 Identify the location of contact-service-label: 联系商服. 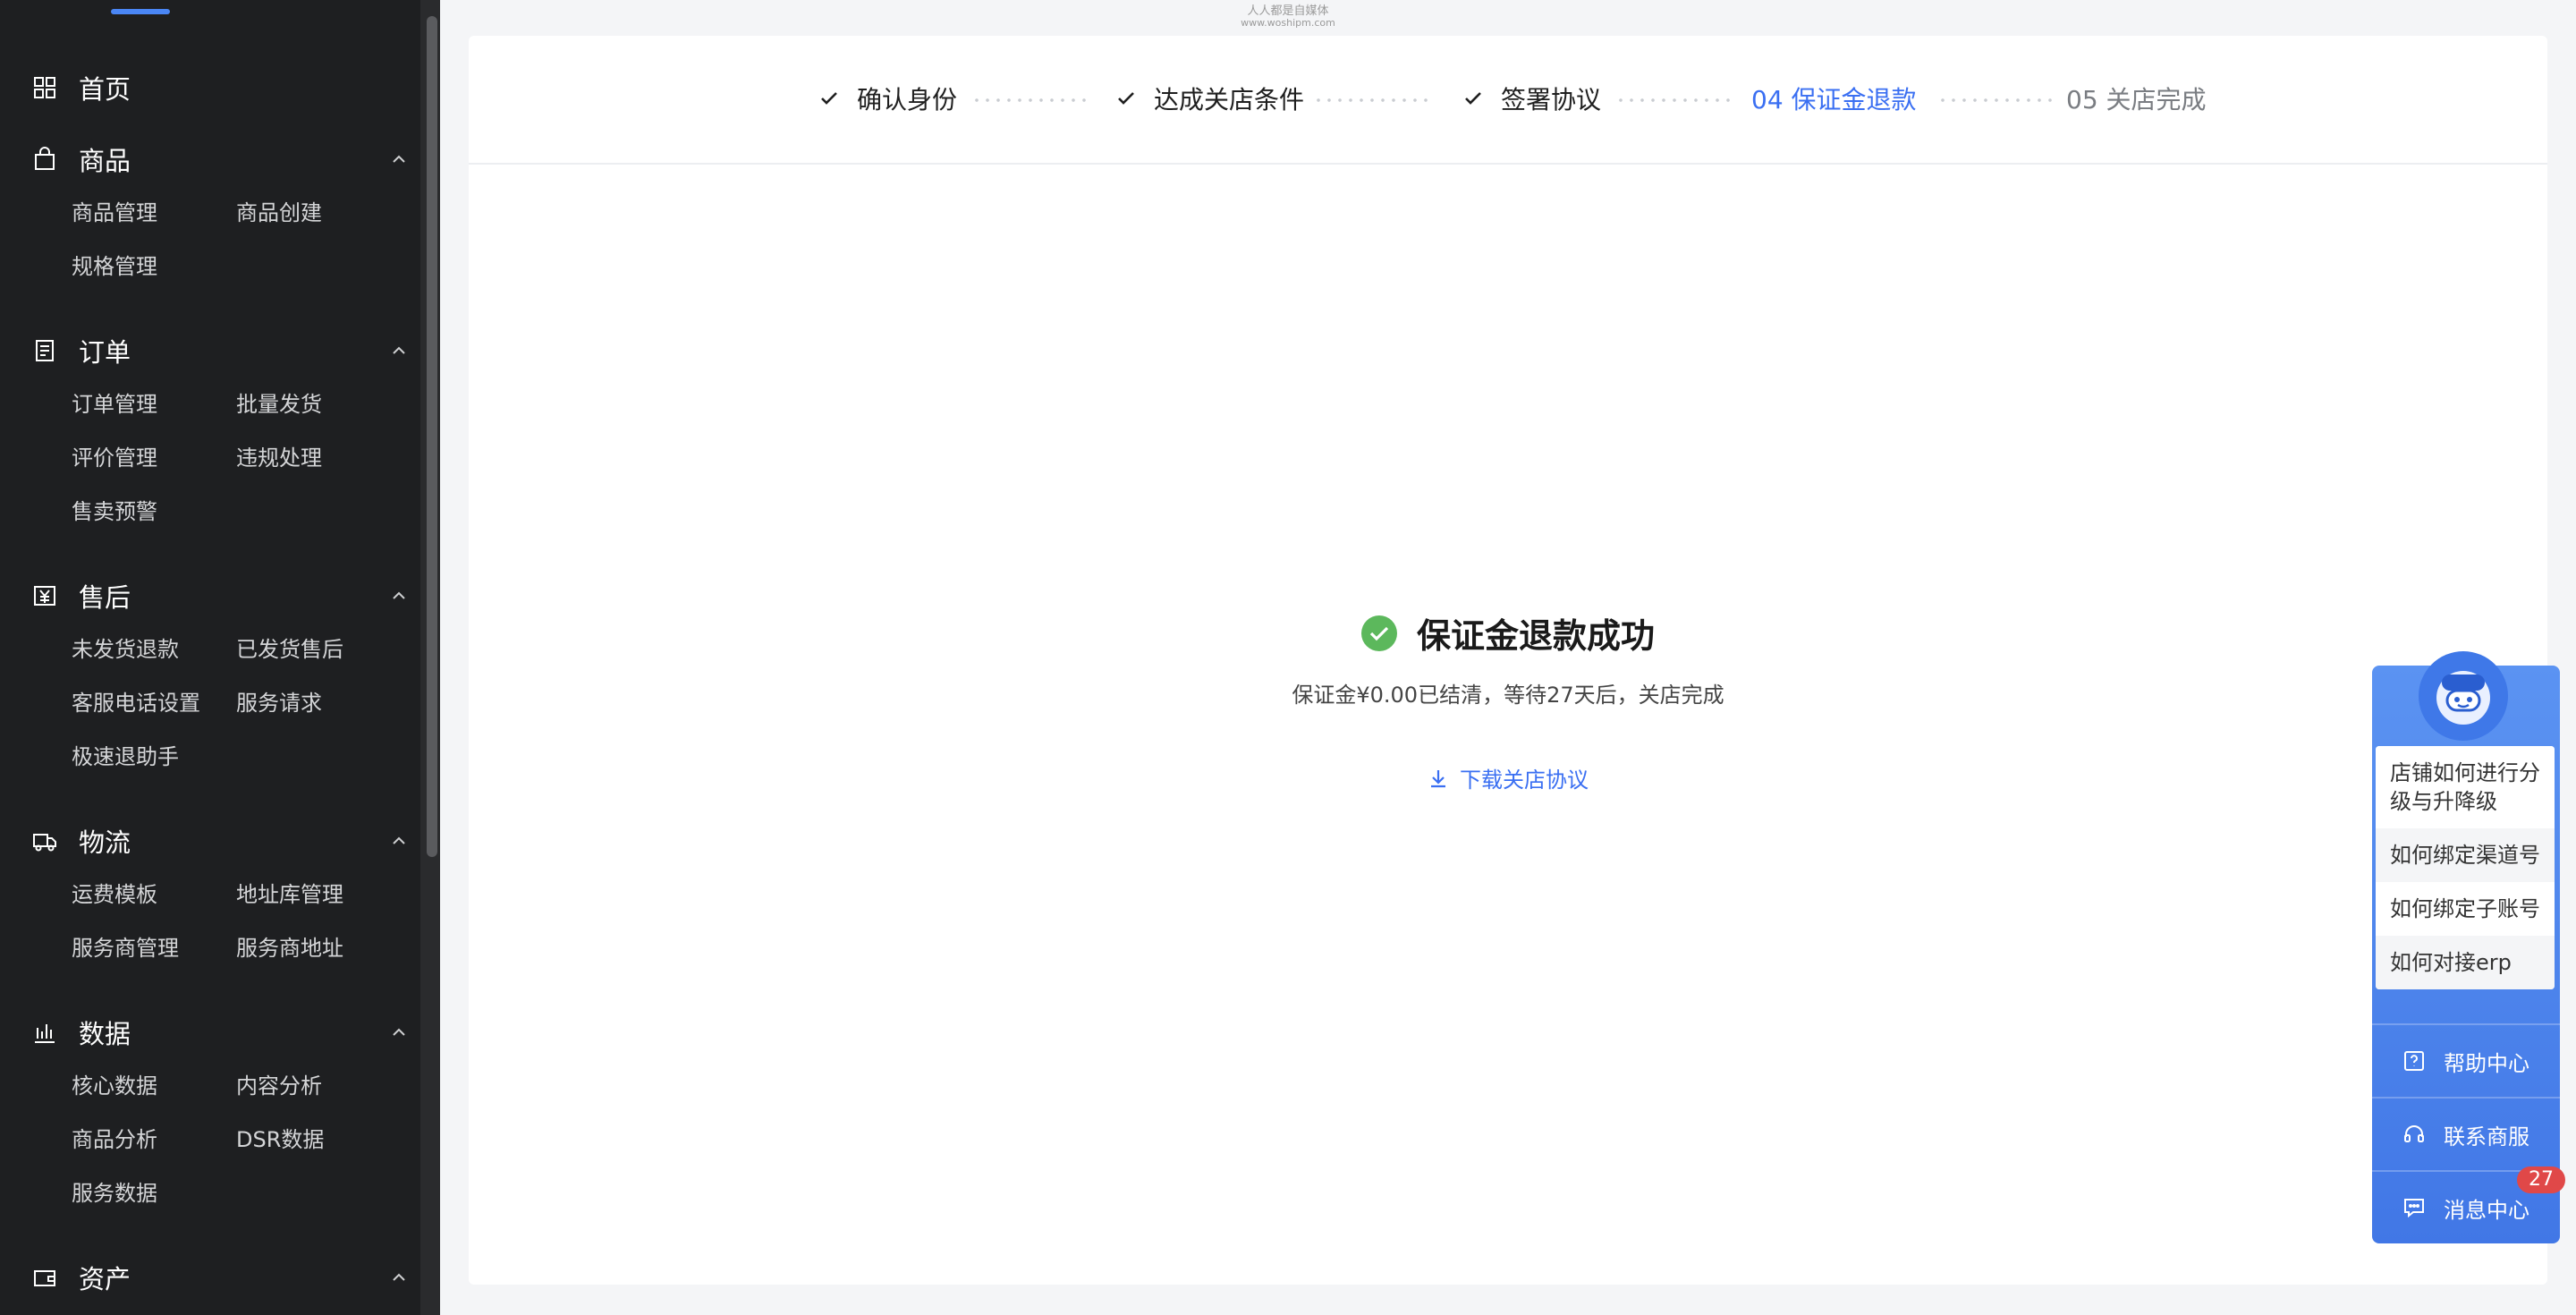
(2486, 1137).